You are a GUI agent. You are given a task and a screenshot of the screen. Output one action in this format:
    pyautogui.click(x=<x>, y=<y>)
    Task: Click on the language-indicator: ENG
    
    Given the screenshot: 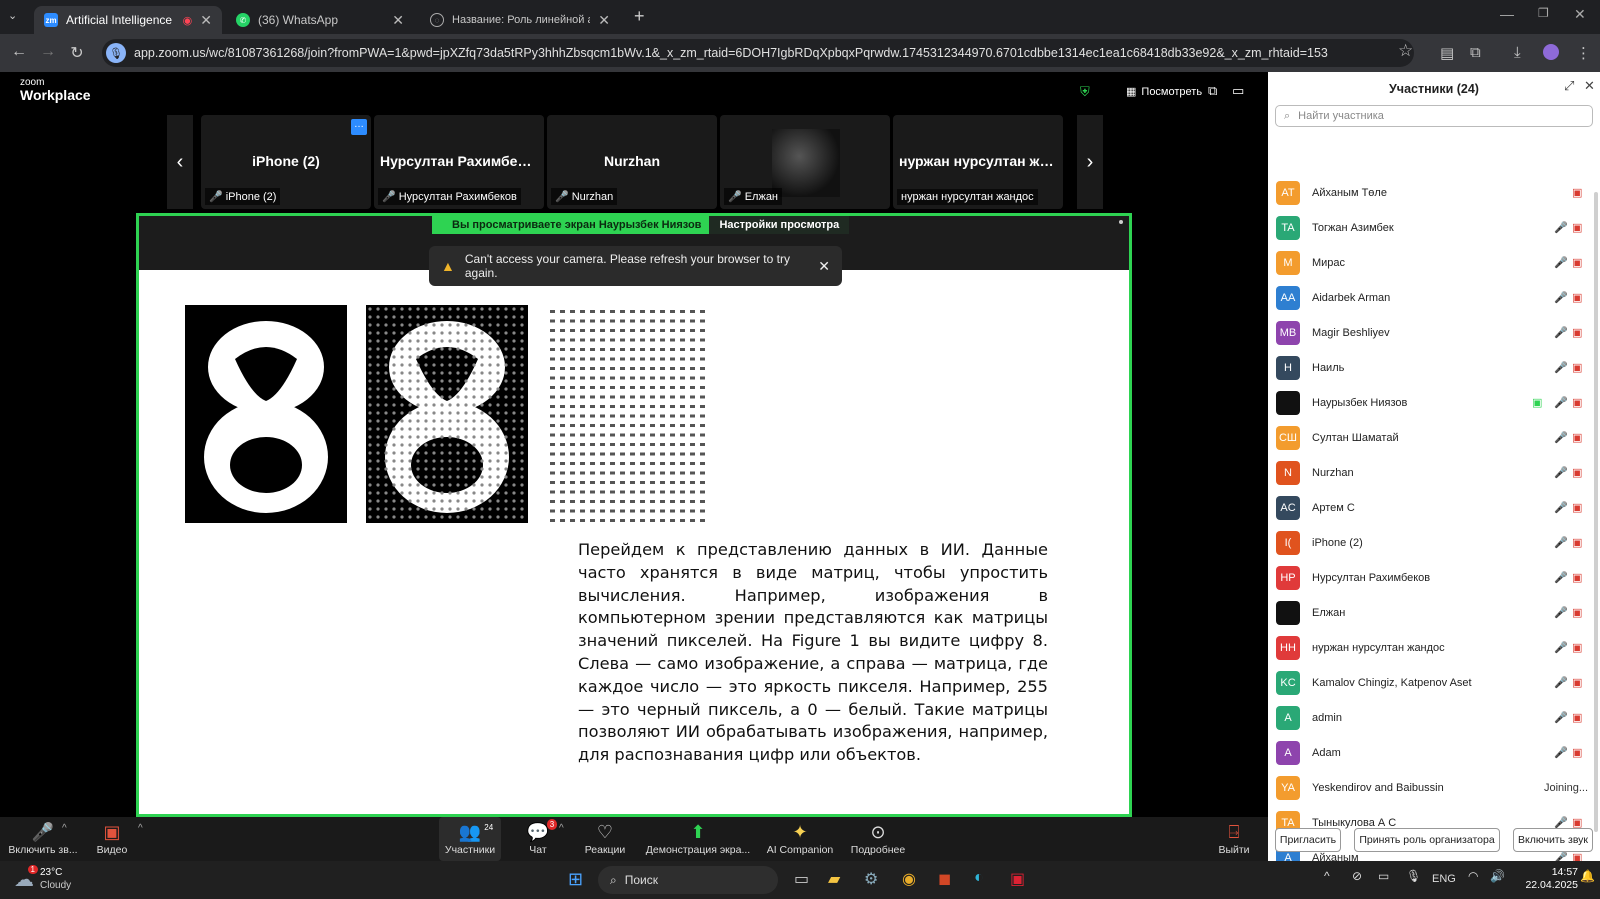 What is the action you would take?
    pyautogui.click(x=1444, y=879)
    